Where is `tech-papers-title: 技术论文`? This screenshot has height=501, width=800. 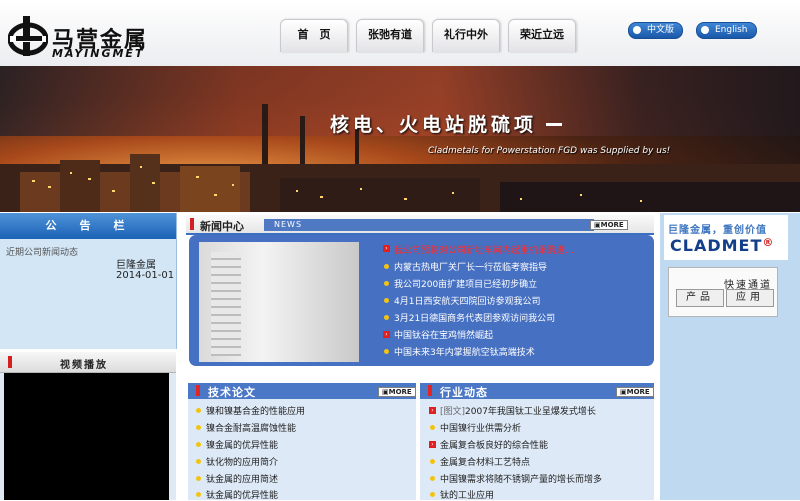 tech-papers-title: 技术论文 is located at coordinates (232, 392).